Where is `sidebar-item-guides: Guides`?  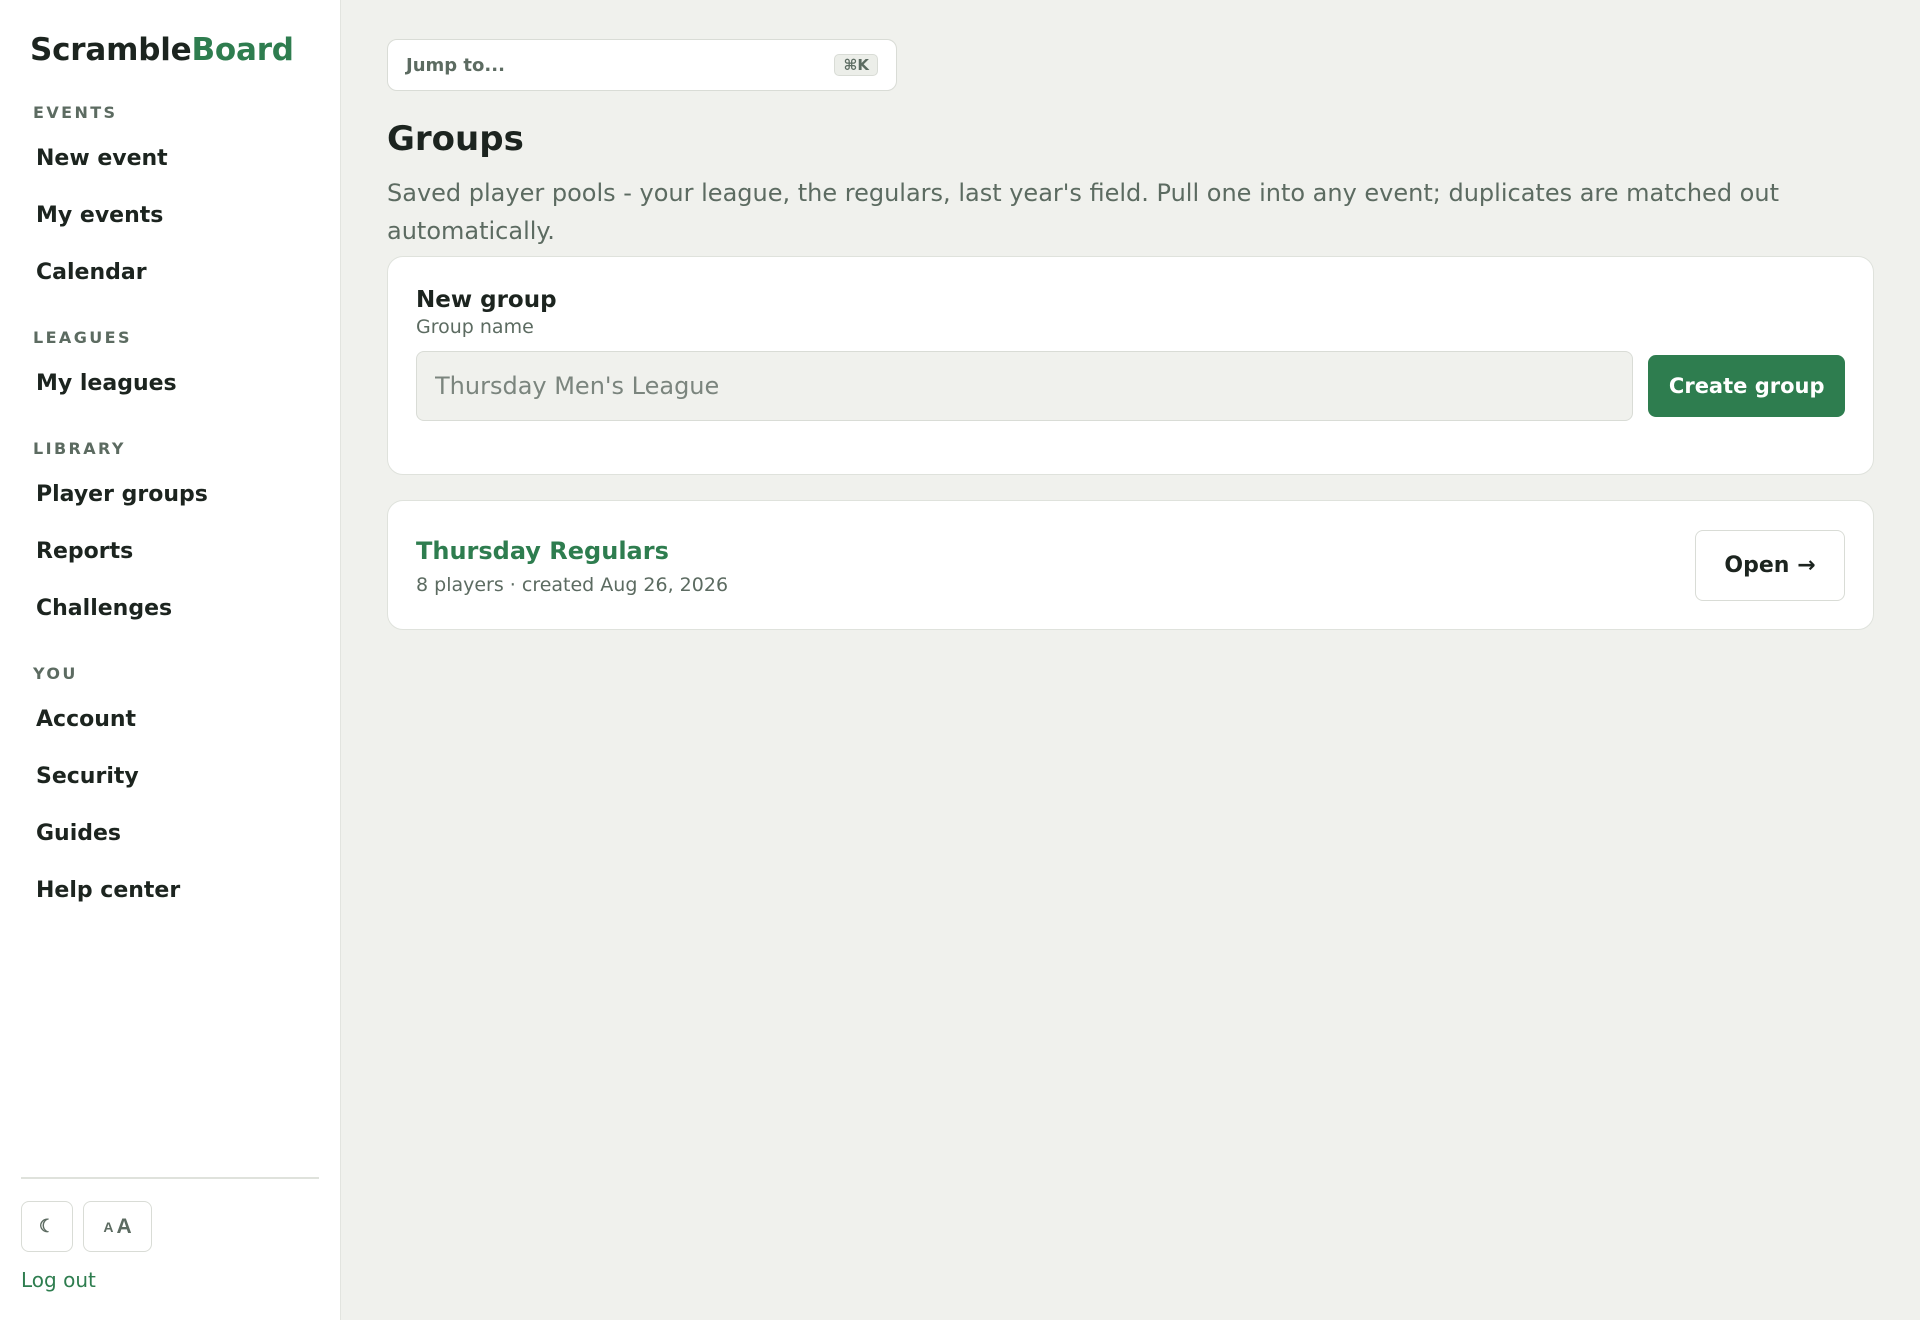 sidebar-item-guides: Guides is located at coordinates (170, 833).